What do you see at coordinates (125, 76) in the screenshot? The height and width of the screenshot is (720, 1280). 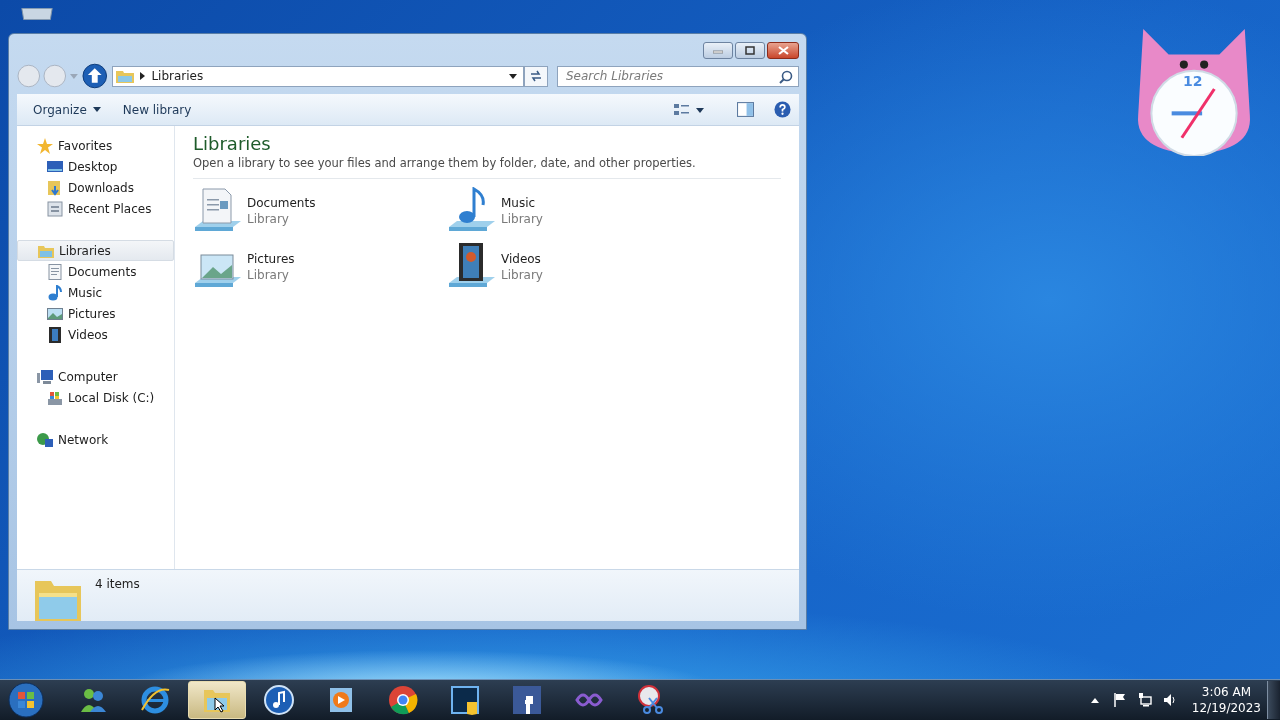 I see `folder-icon` at bounding box center [125, 76].